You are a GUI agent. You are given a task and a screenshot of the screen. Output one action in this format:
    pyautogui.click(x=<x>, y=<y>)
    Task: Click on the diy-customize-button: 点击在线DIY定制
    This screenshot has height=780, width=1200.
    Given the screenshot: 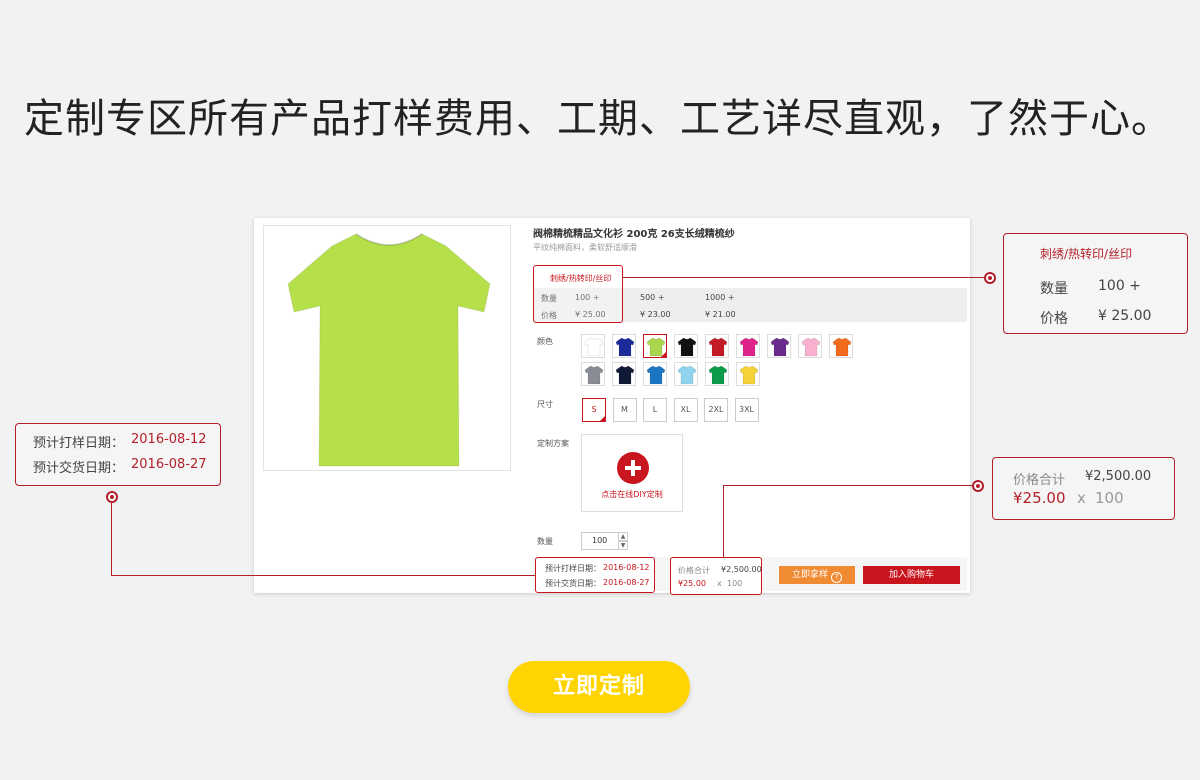 What is the action you would take?
    pyautogui.click(x=632, y=473)
    